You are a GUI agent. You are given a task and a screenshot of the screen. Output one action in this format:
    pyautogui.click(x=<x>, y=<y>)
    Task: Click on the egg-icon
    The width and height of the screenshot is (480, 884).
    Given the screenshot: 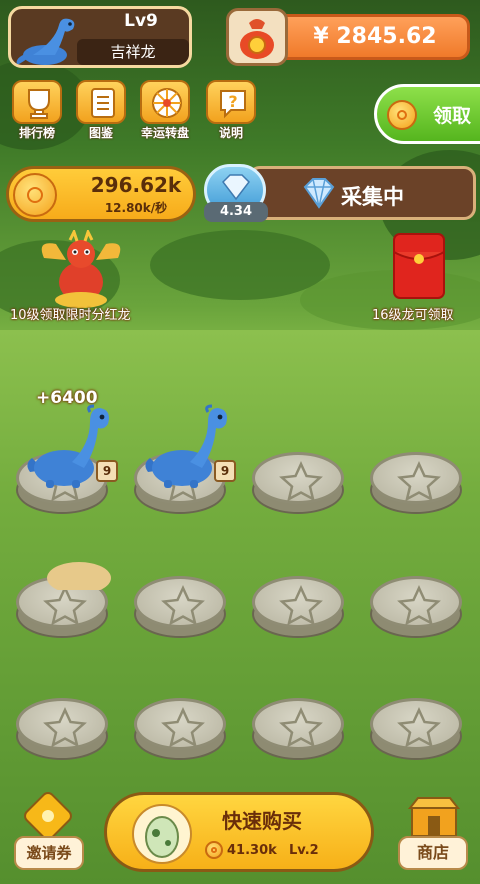 What is the action you would take?
    pyautogui.click(x=162, y=834)
    